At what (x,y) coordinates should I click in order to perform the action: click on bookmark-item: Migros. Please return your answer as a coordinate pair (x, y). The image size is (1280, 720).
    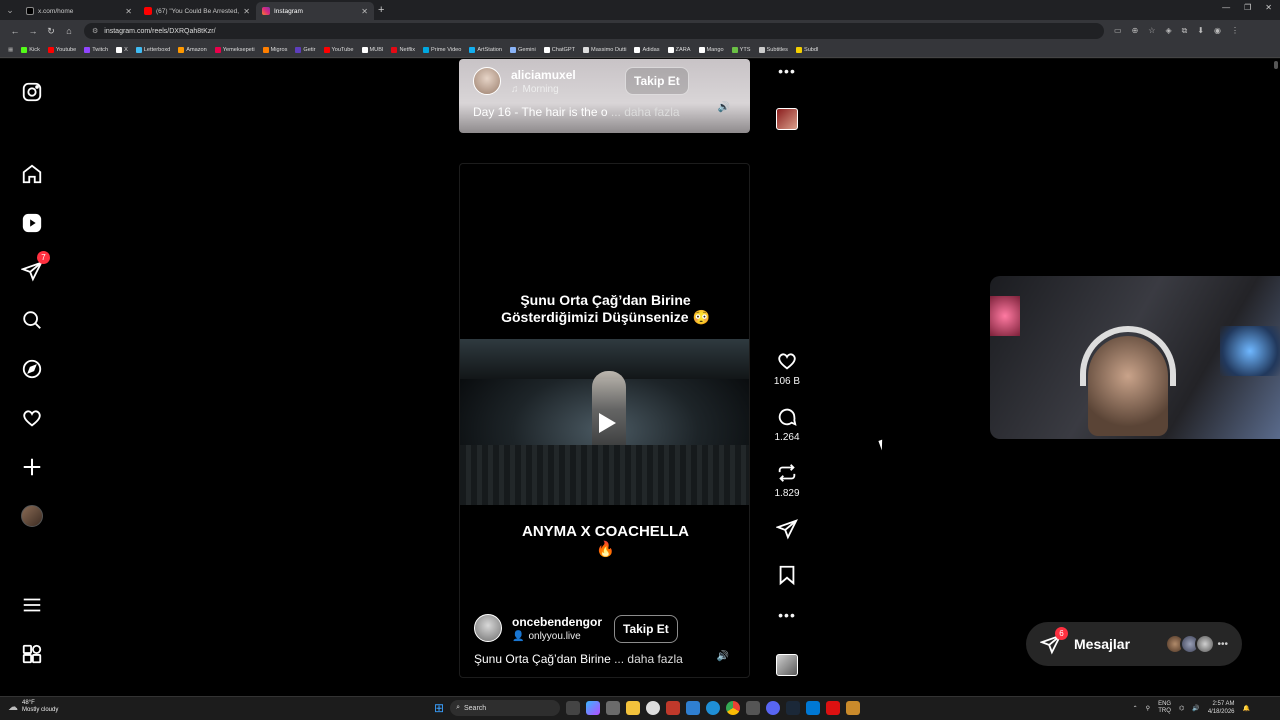
    Looking at the image, I should click on (274, 49).